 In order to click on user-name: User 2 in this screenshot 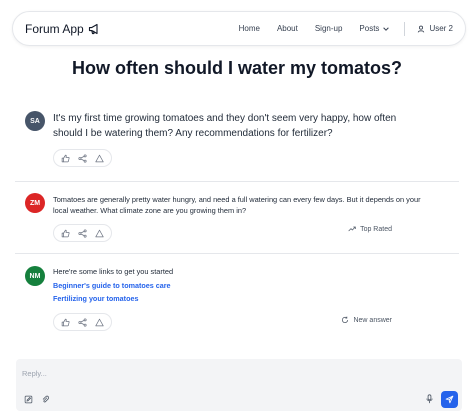, I will do `click(441, 28)`.